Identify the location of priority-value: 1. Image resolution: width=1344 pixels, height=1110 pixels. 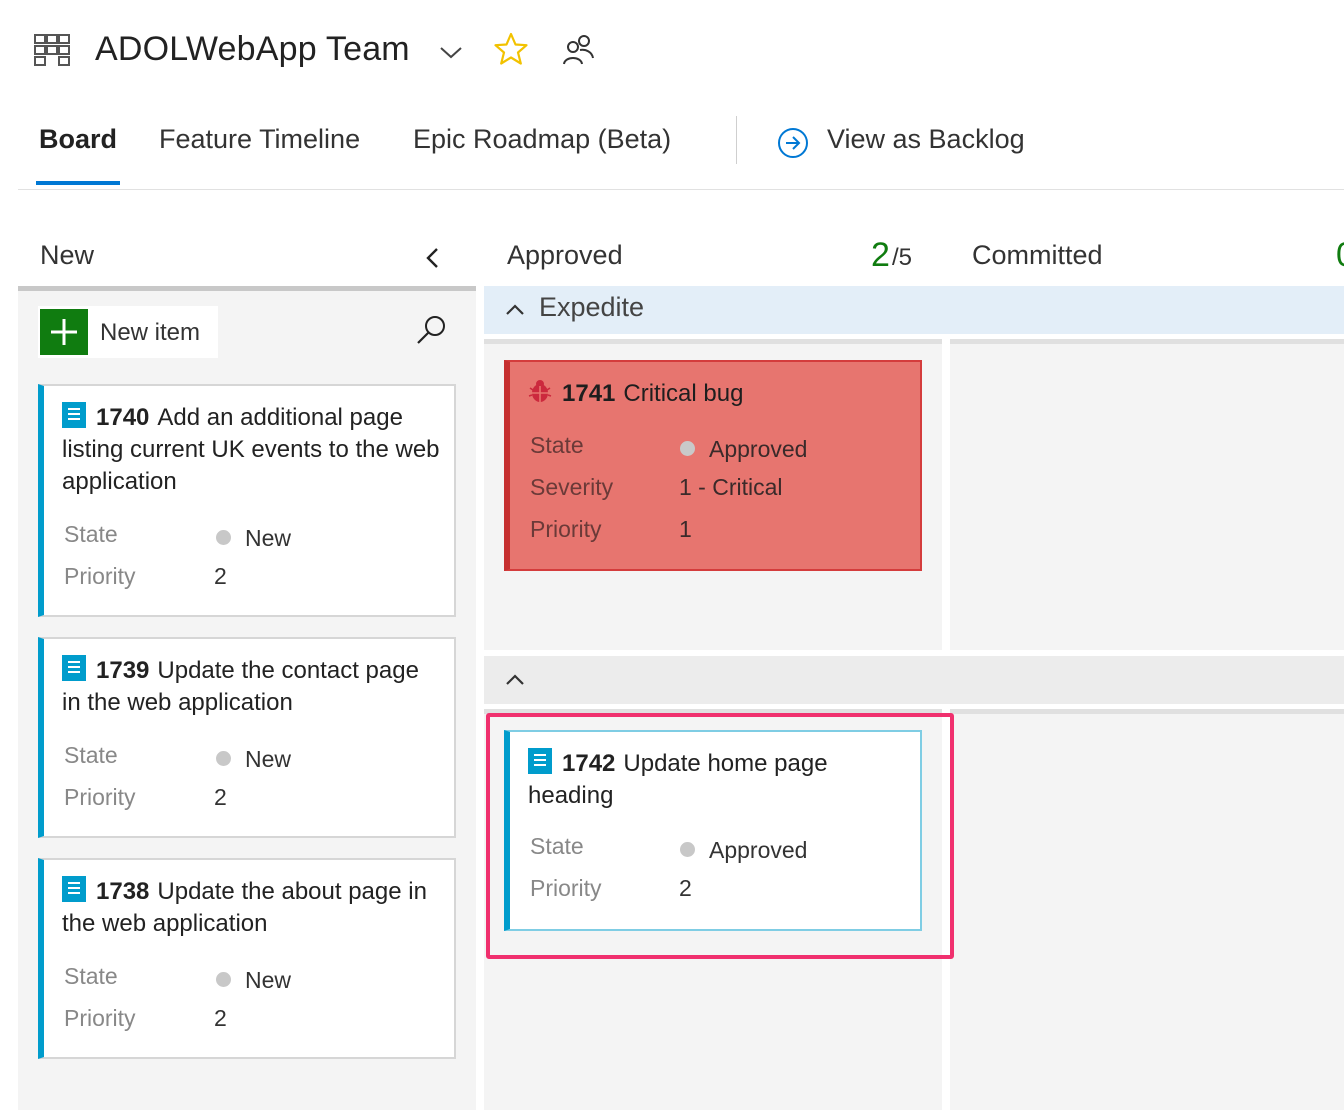
(685, 529).